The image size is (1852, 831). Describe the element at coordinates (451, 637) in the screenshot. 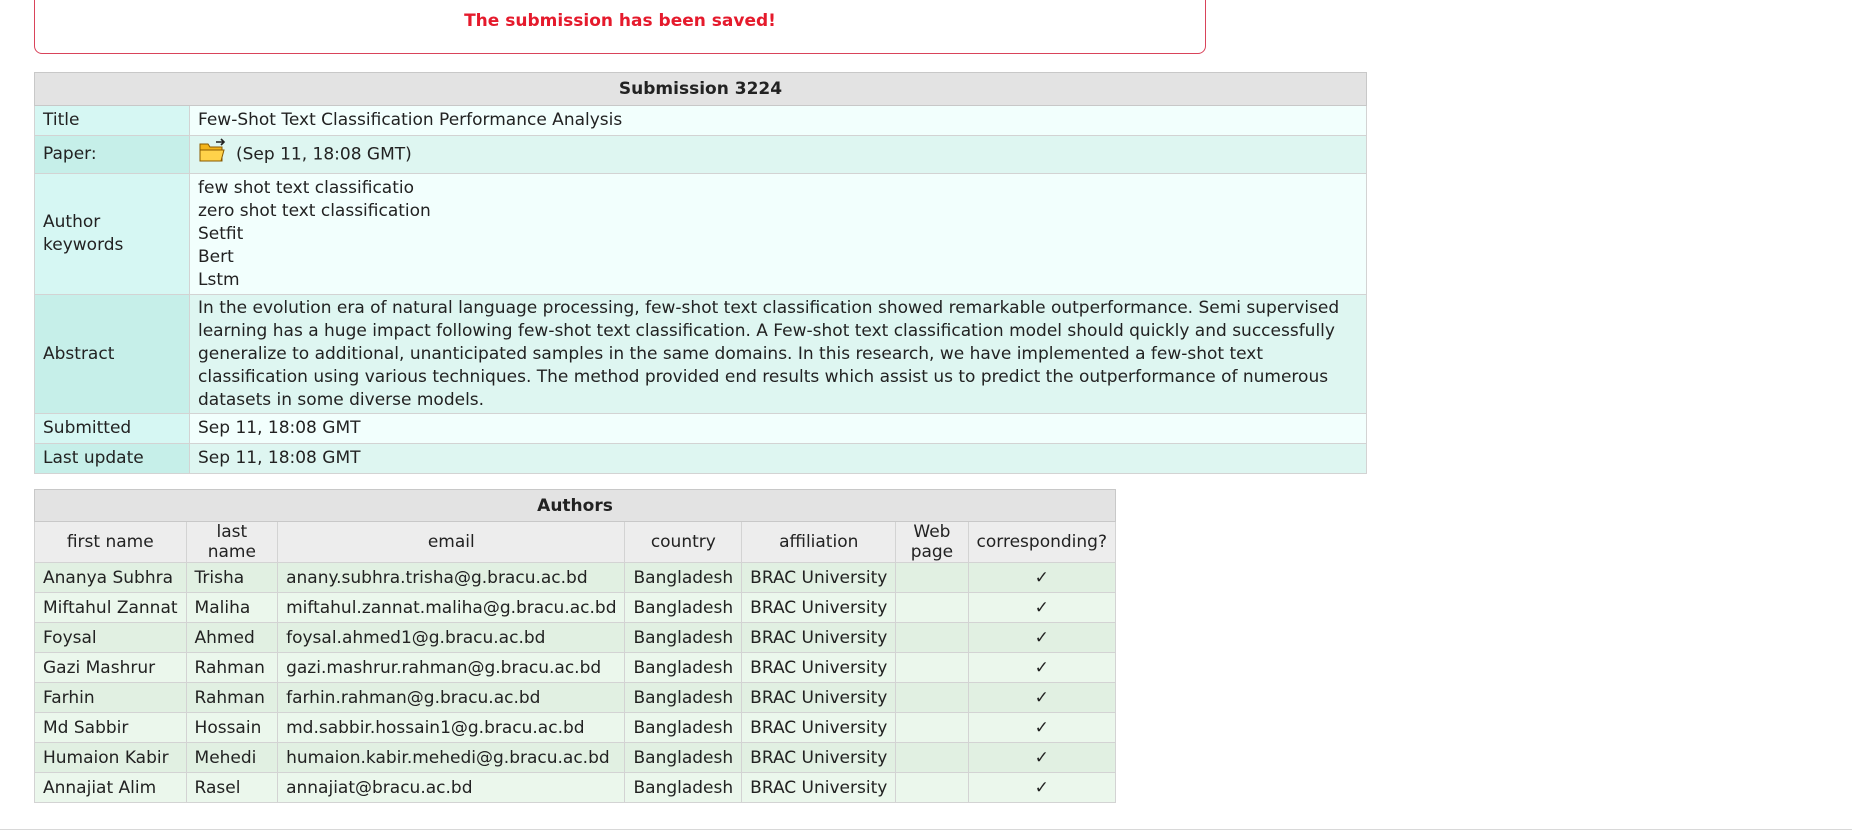

I see `email-cell: foysal.ahmed1@g.bracu.ac.bd` at that location.